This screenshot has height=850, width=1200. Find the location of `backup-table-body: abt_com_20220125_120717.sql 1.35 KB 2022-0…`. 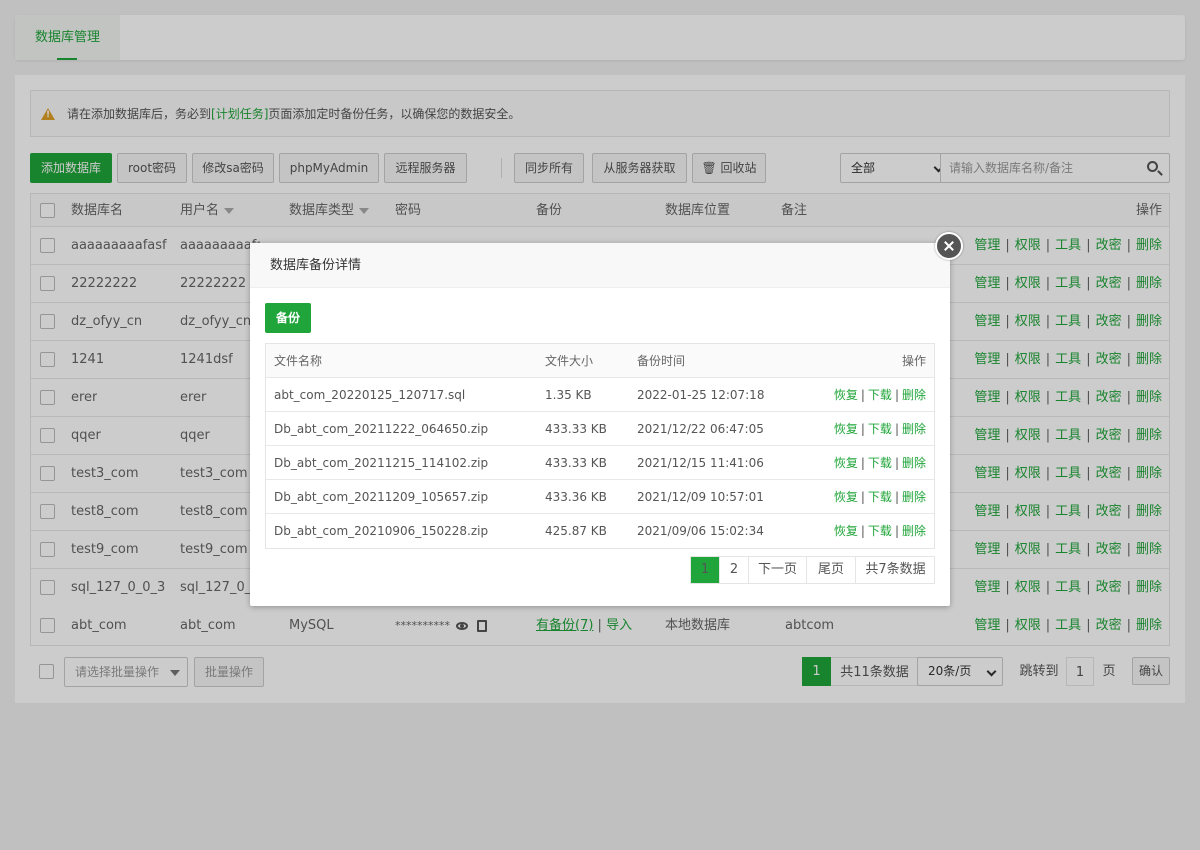

backup-table-body: abt_com_20220125_120717.sql 1.35 KB 2022-0… is located at coordinates (600, 463).